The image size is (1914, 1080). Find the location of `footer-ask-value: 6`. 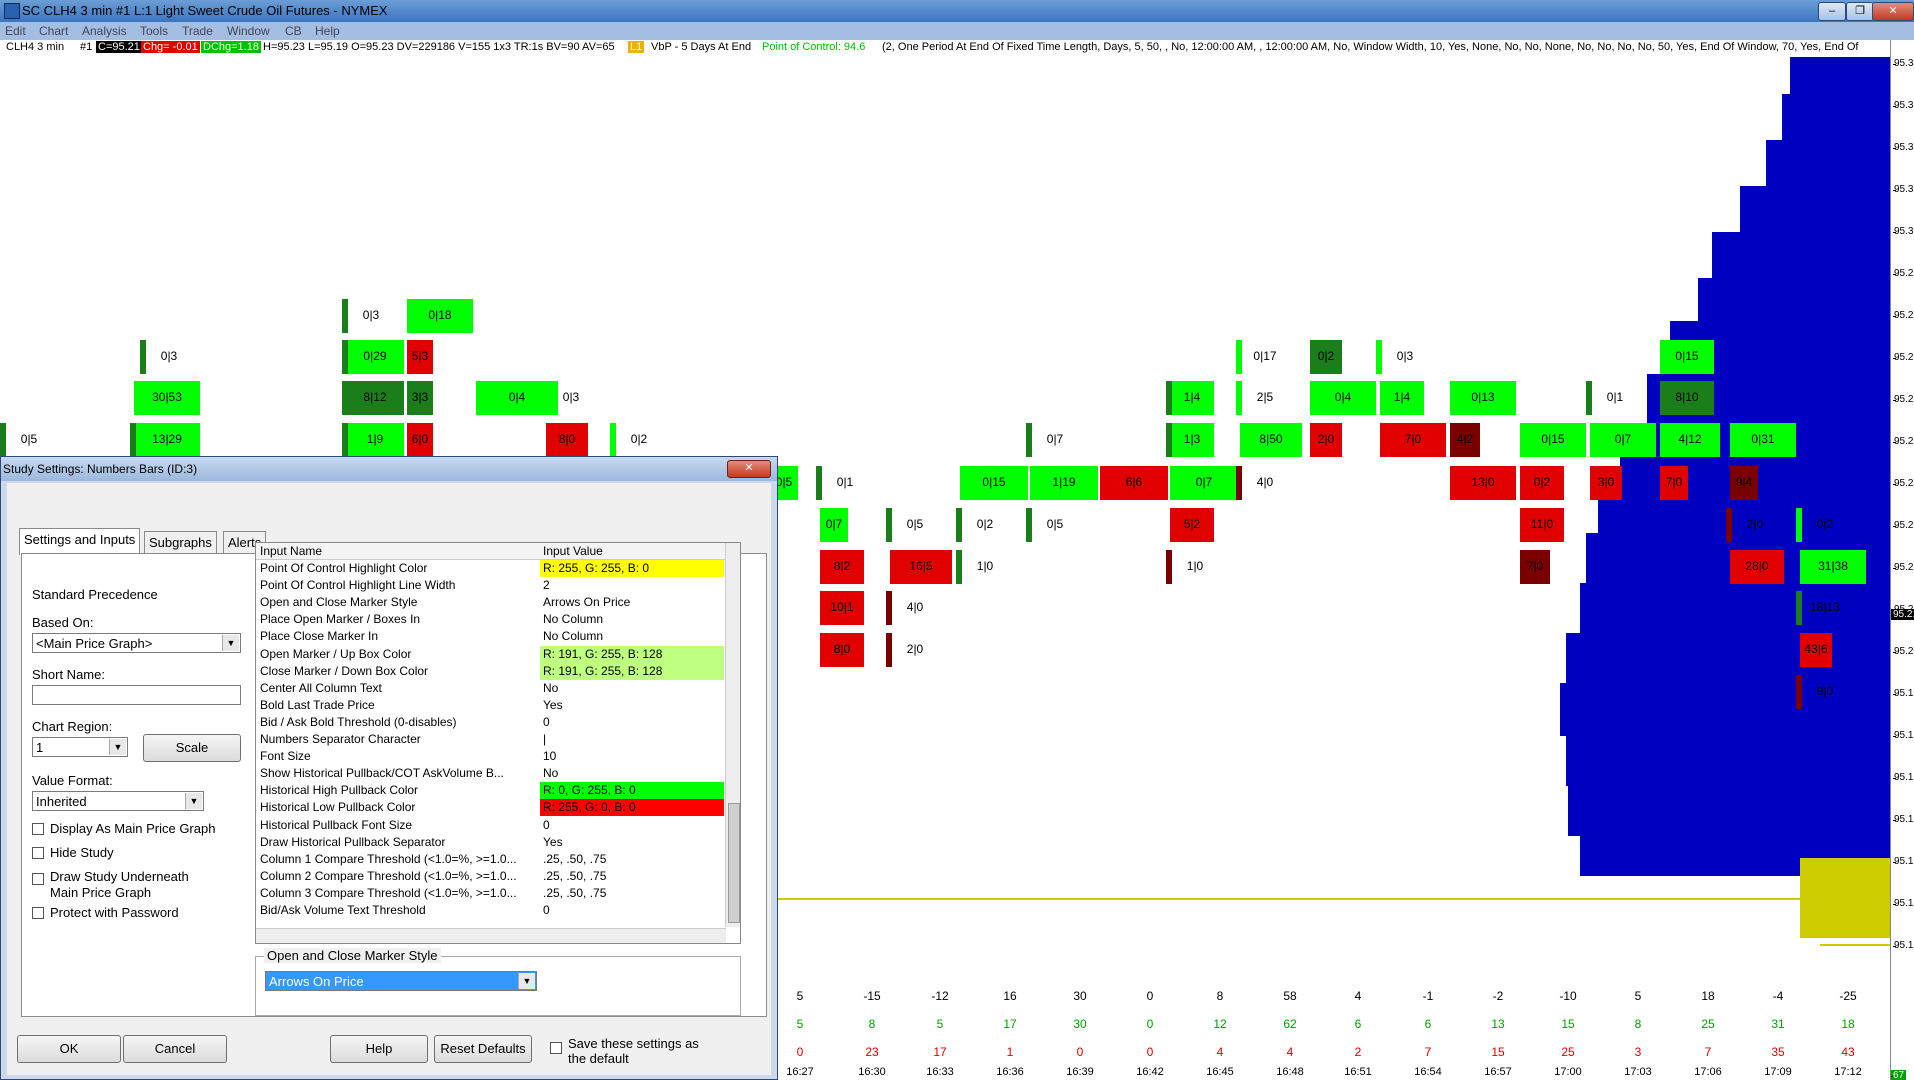

footer-ask-value: 6 is located at coordinates (1428, 1024).